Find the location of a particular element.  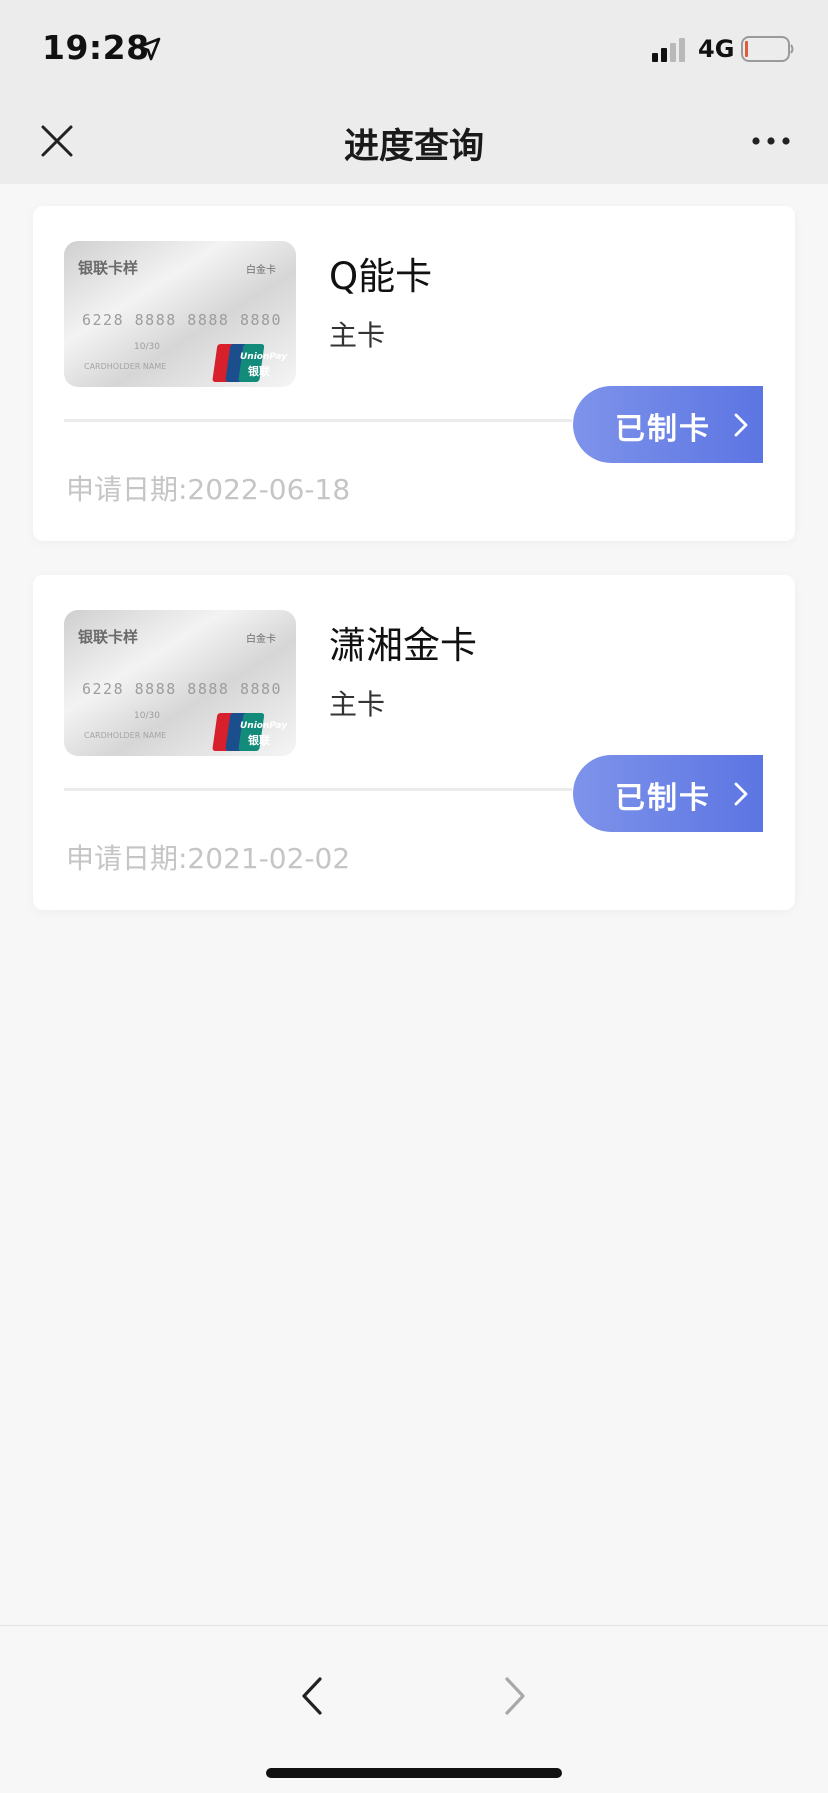

apply-date: 申请日期:2021-02-02 is located at coordinates (208, 858).